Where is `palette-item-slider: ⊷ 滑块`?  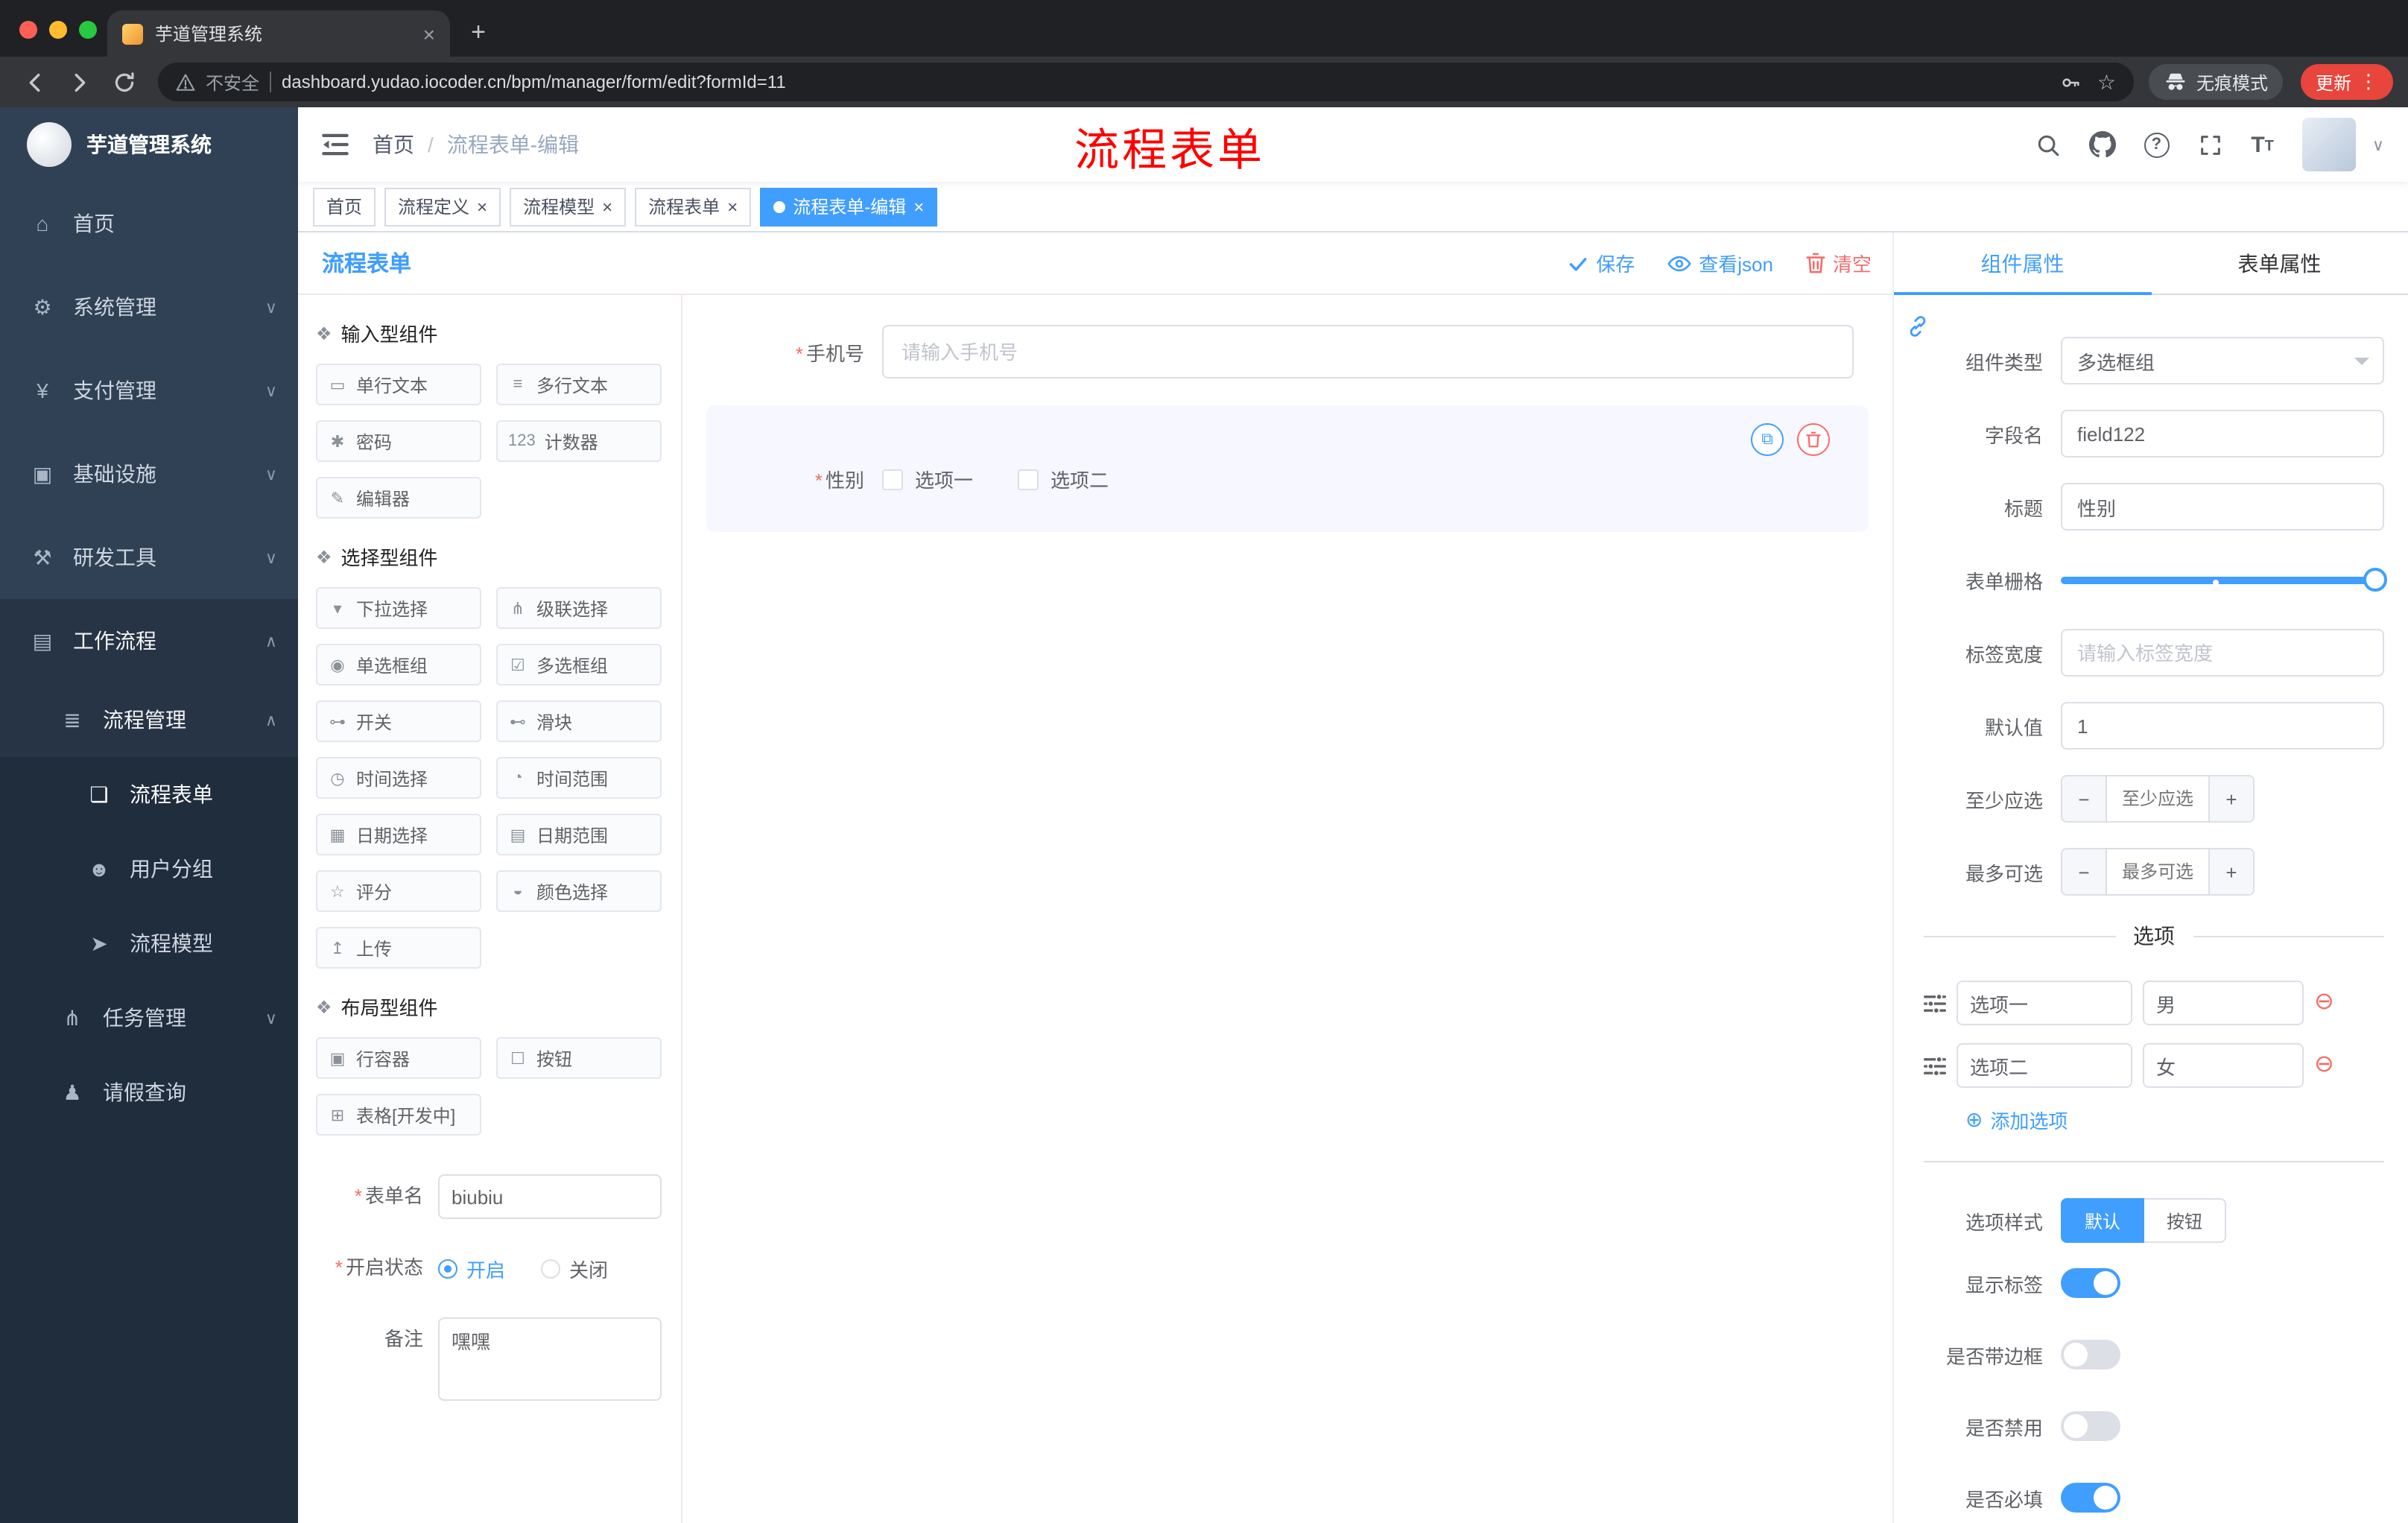 palette-item-slider: ⊷ 滑块 is located at coordinates (579, 721).